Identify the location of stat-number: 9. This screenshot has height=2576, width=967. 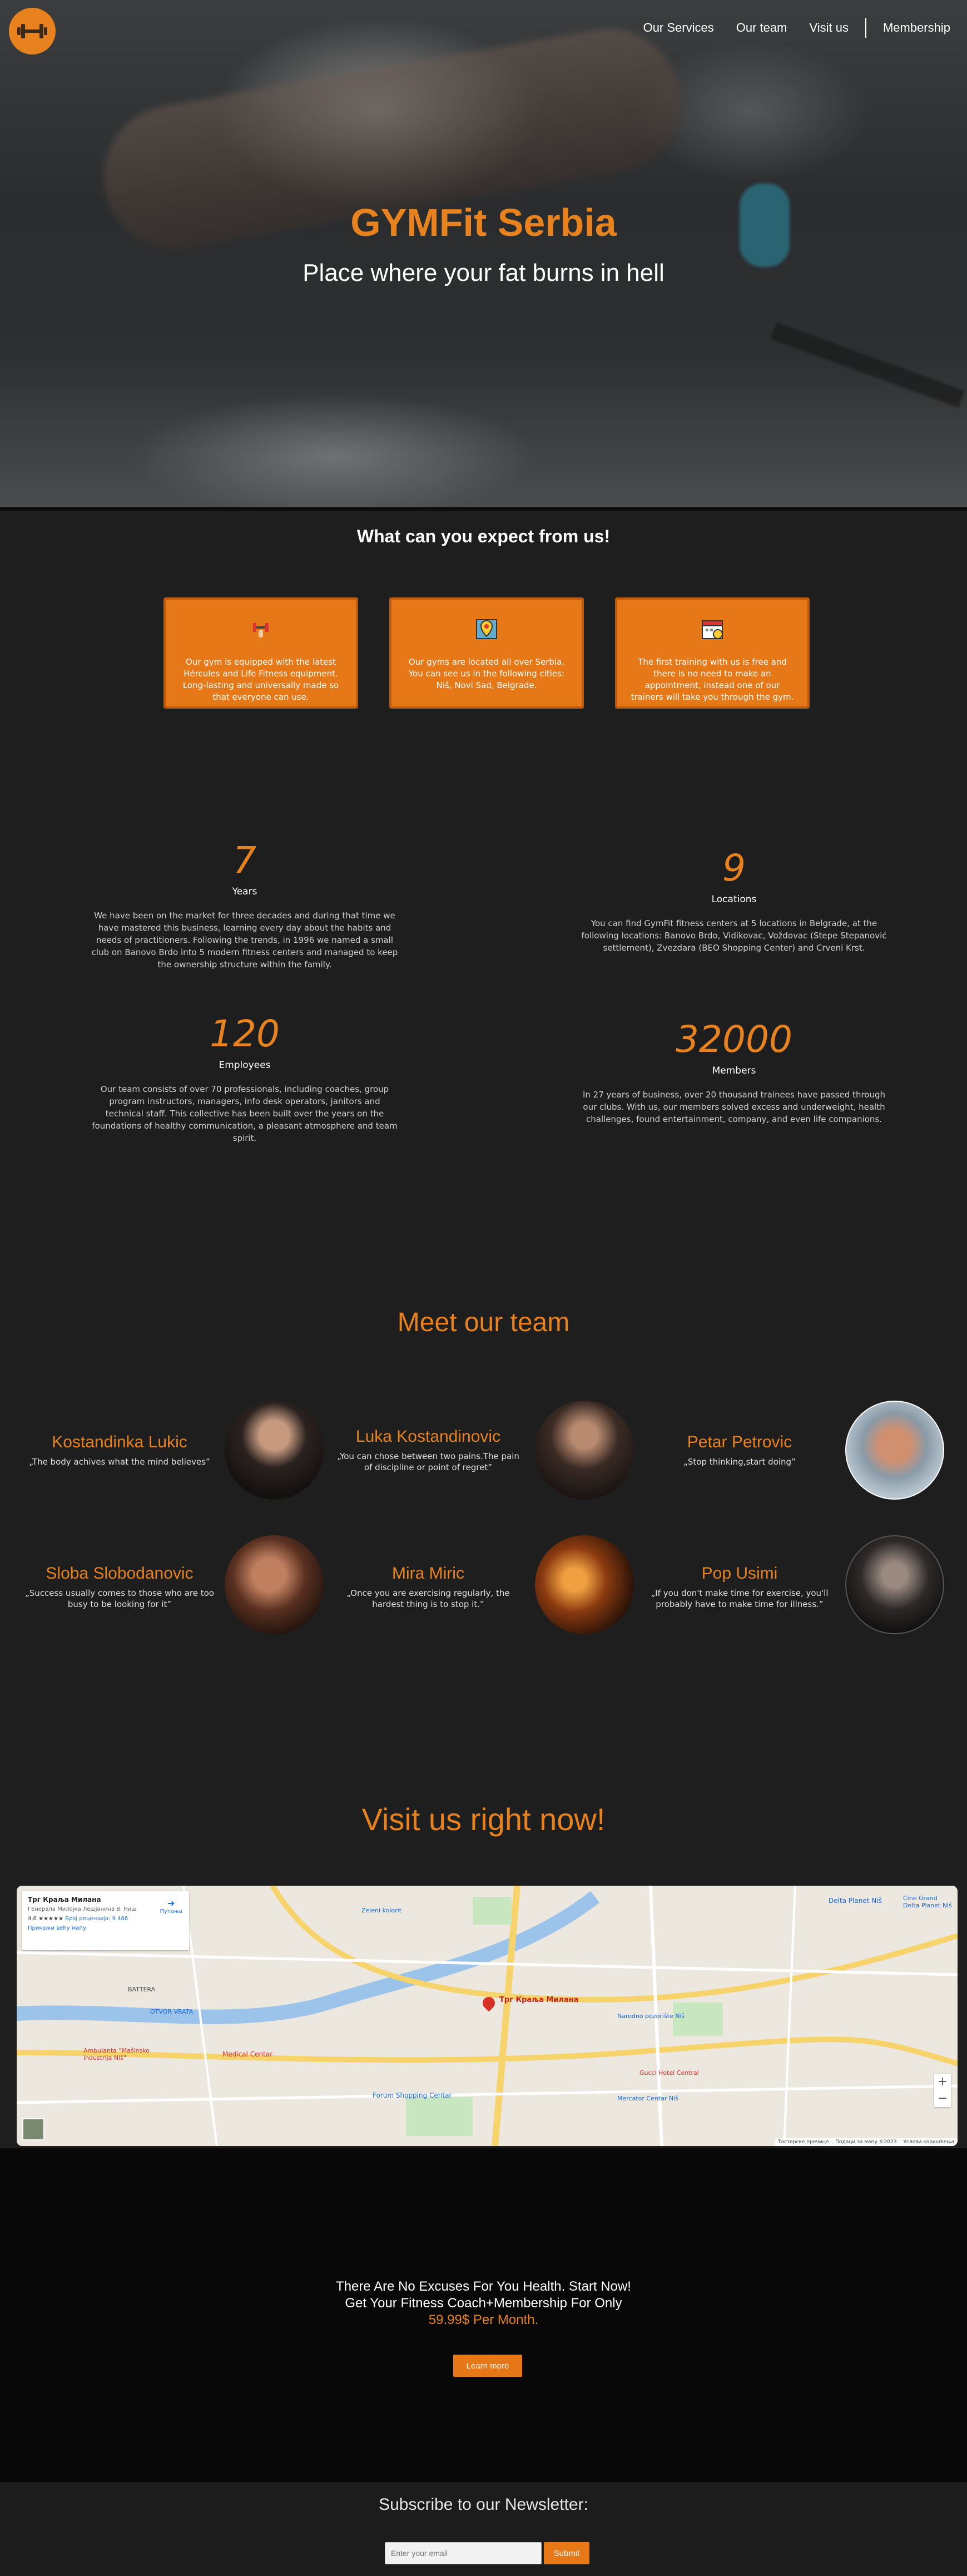
(734, 868).